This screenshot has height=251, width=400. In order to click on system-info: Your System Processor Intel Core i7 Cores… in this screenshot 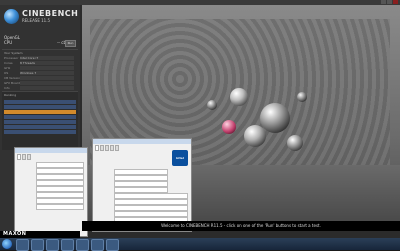, I will do `click(40, 69)`.